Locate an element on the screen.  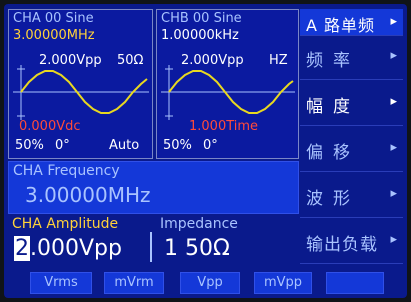
cha-mode: Auto is located at coordinates (124, 145).